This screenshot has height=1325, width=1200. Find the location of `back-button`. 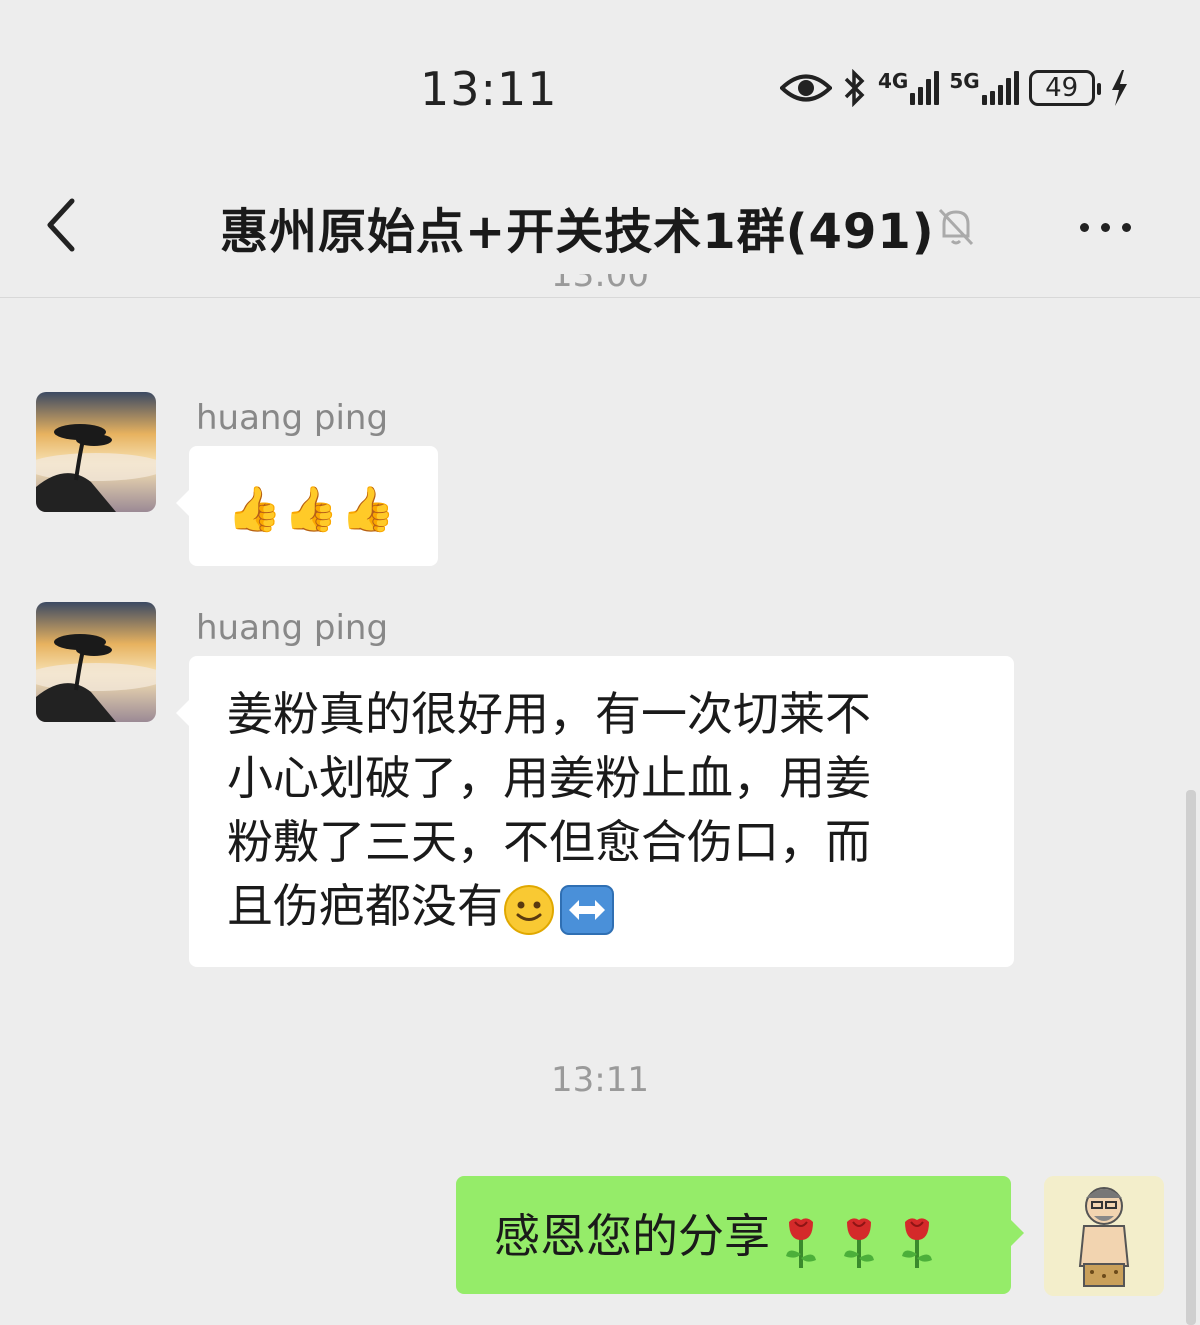

back-button is located at coordinates (70, 225).